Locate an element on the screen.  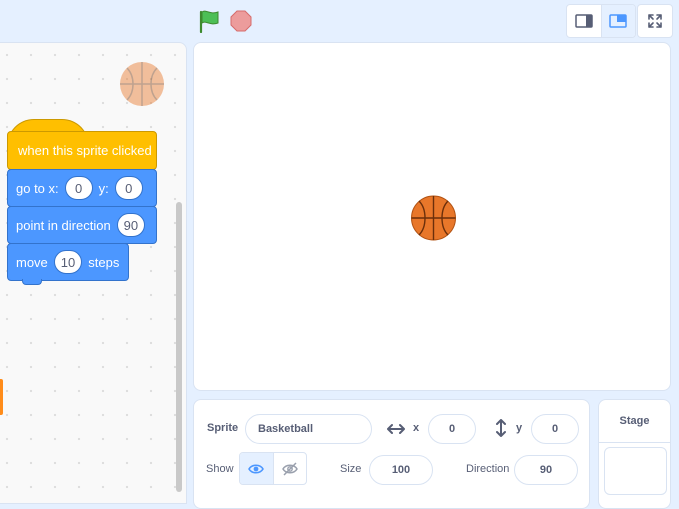
hide-sprite-button is located at coordinates (289, 468).